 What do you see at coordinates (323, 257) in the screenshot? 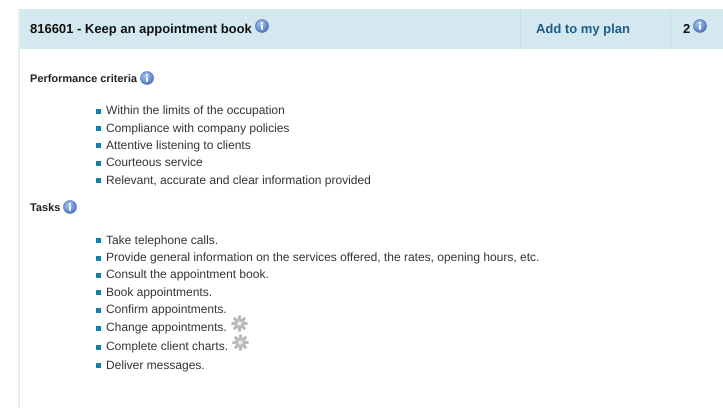
I see `list-item-text: Provide general information on the services offered, the rates, opening hours, etc.` at bounding box center [323, 257].